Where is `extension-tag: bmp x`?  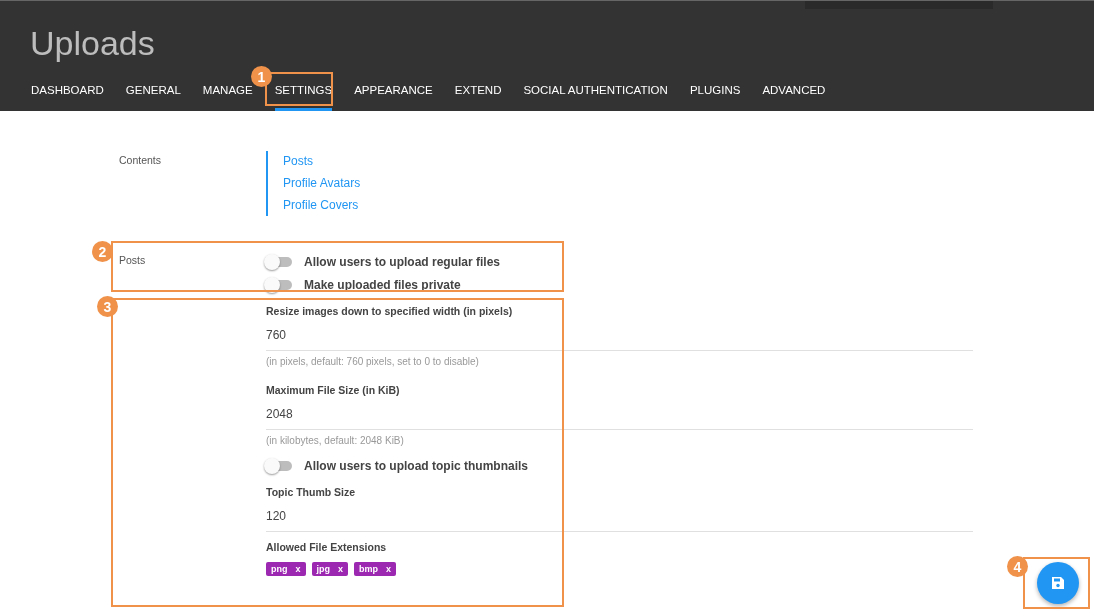
extension-tag: bmp x is located at coordinates (375, 569).